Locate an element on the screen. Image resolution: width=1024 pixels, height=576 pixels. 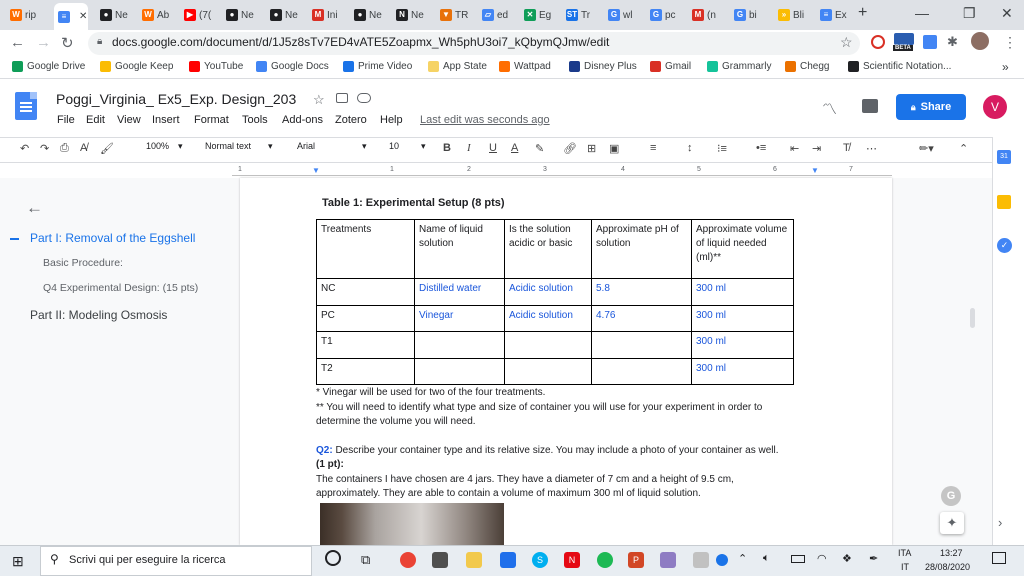
clock-date: 28/08/2020 is located at coordinates (947, 567).